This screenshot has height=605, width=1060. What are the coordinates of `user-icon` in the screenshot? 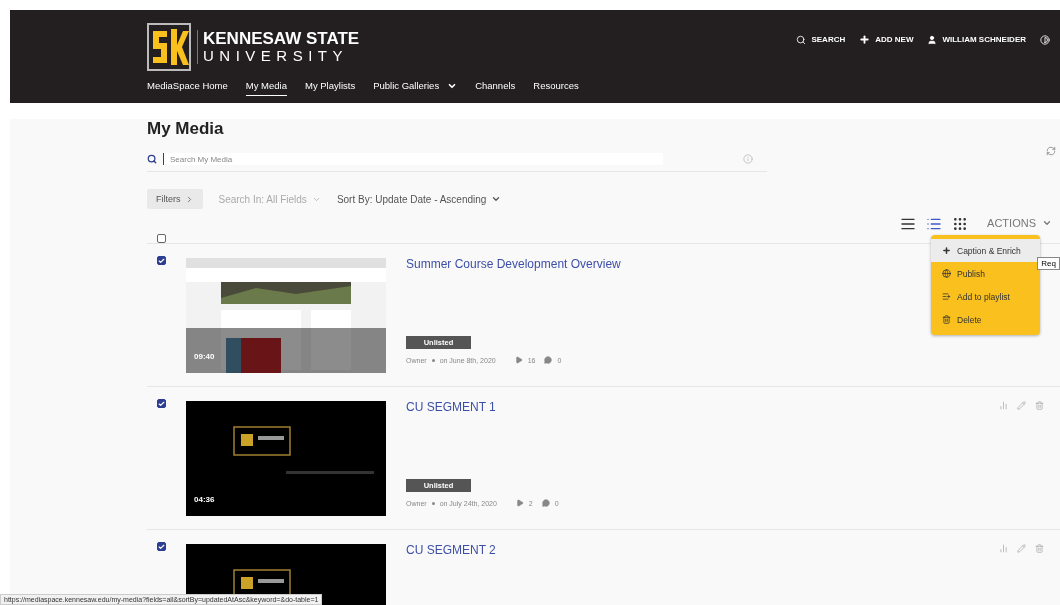 It's located at (932, 39).